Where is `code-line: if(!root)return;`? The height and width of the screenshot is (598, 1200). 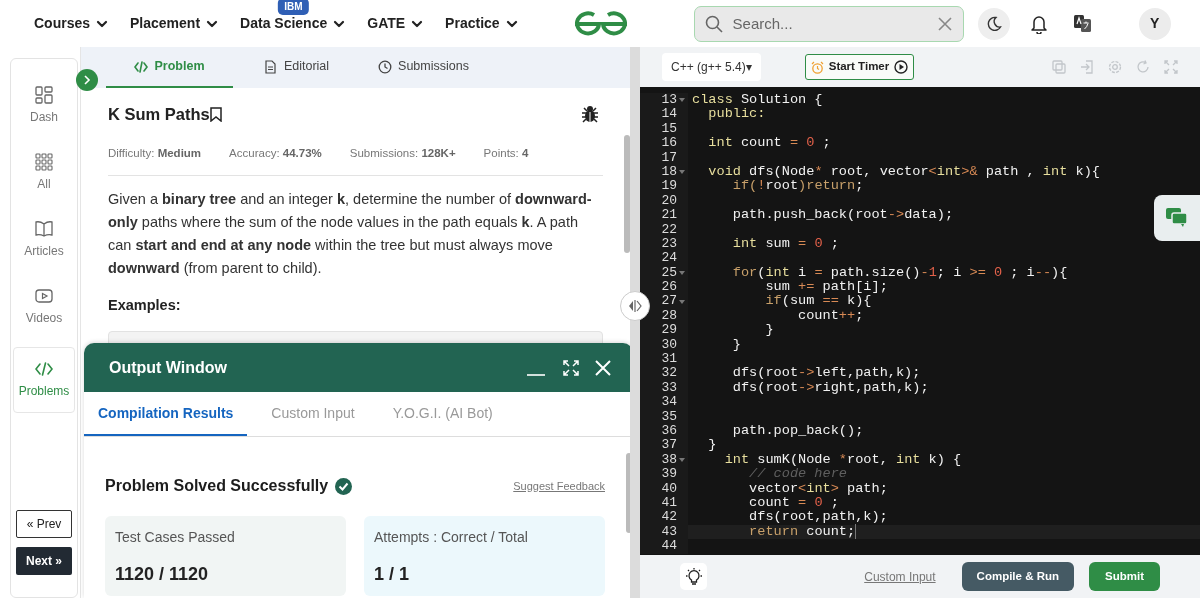 code-line: if(!root)return; is located at coordinates (797, 186).